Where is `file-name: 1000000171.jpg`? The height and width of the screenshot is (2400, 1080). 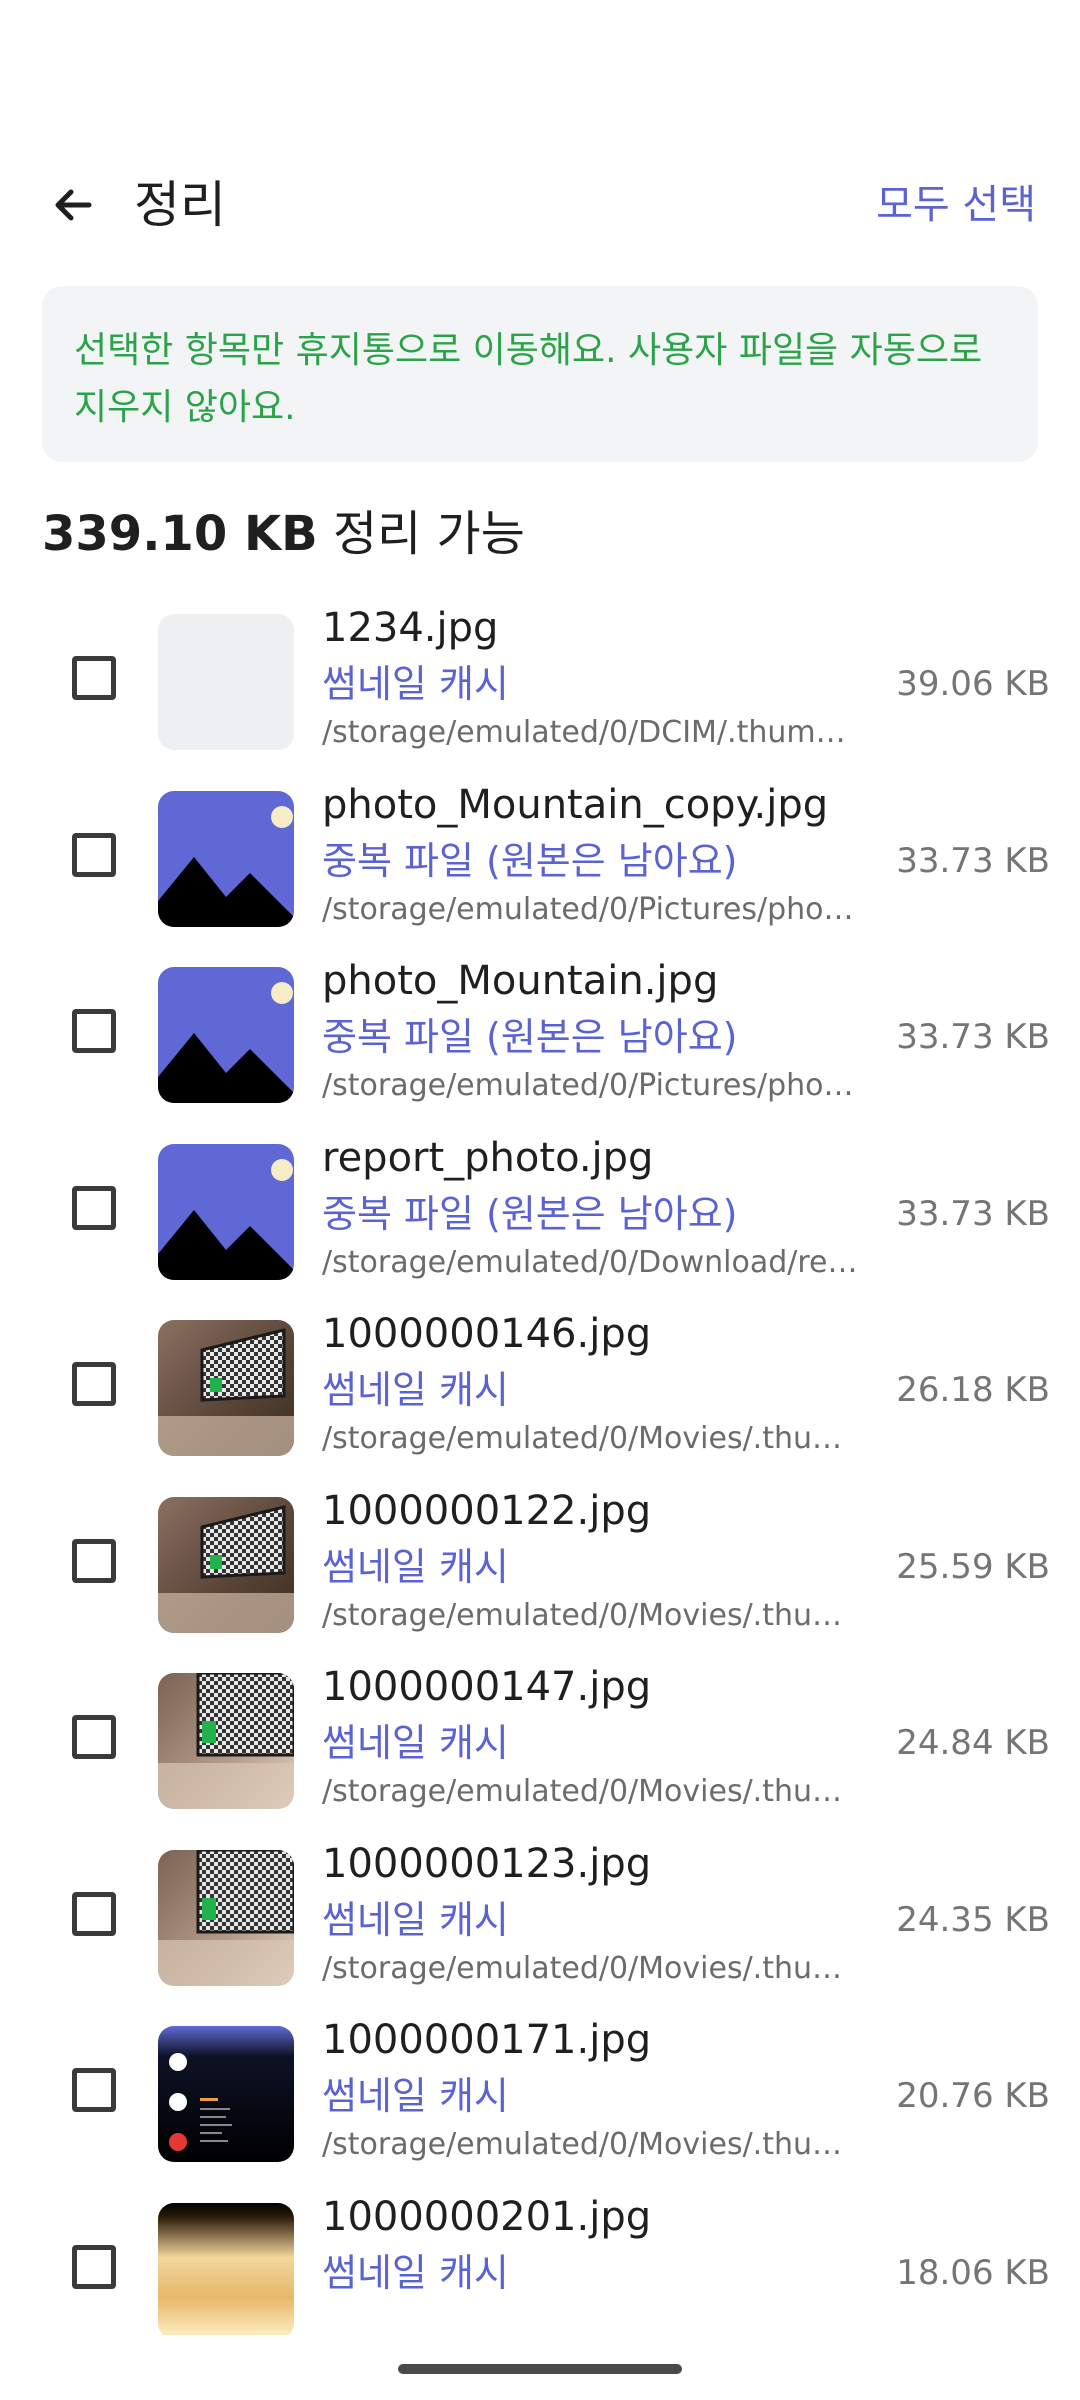
file-name: 1000000171.jpg is located at coordinates (487, 2040).